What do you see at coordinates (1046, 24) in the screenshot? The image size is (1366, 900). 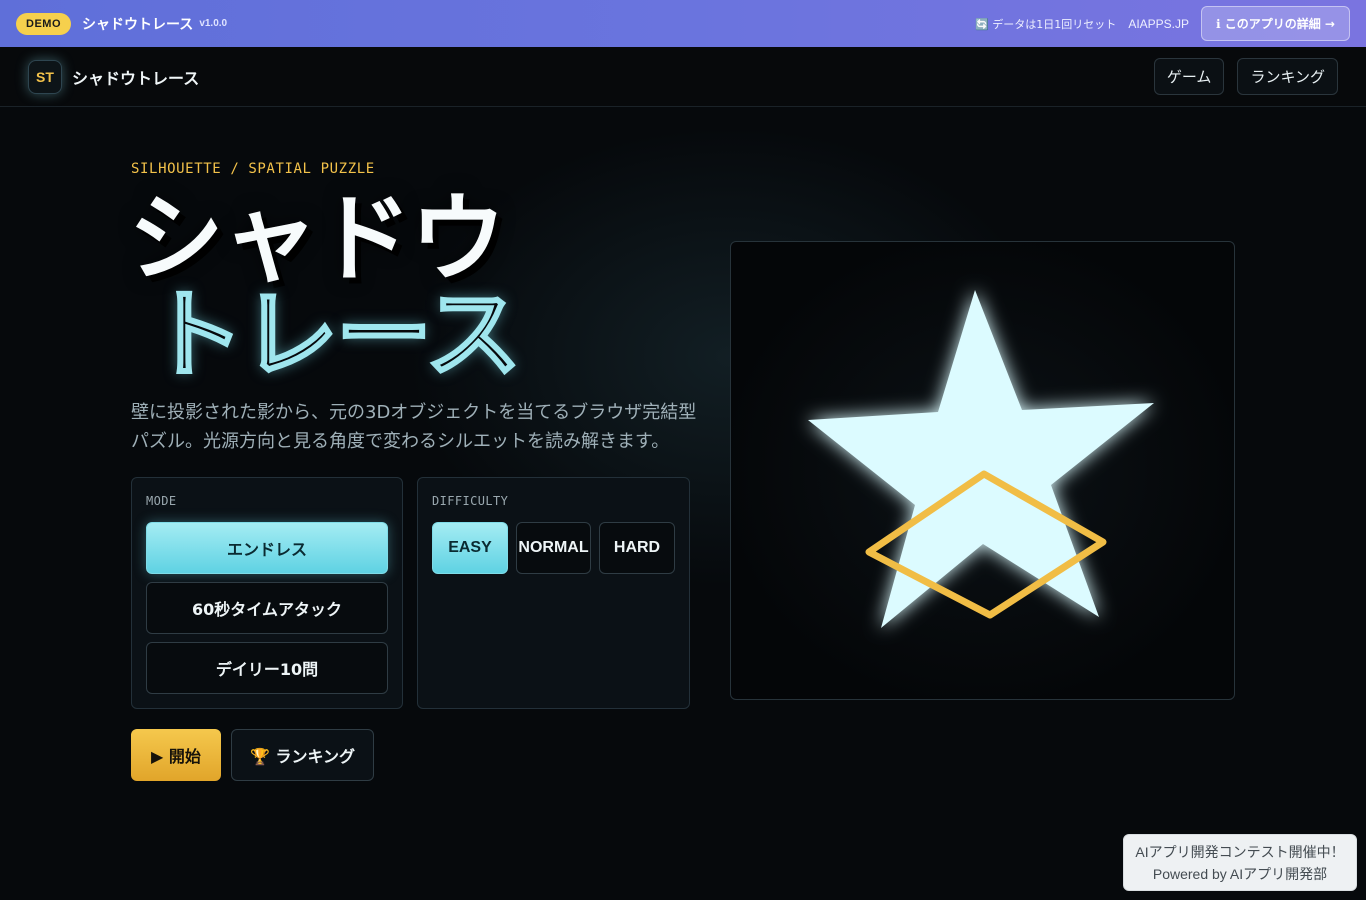 I see `reset-note: 🔄 データは1日1回リセット` at bounding box center [1046, 24].